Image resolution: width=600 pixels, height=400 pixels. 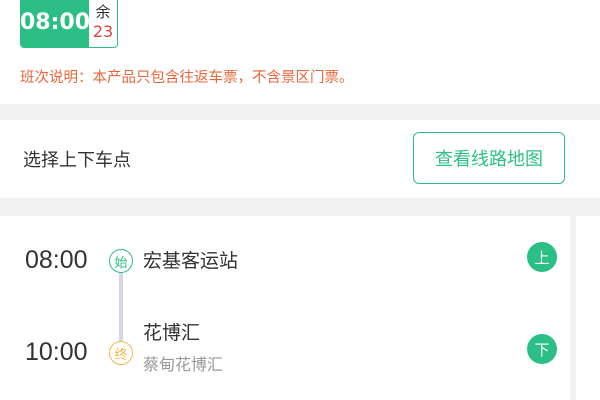 What do you see at coordinates (542, 349) in the screenshot?
I see `alight-button: 下` at bounding box center [542, 349].